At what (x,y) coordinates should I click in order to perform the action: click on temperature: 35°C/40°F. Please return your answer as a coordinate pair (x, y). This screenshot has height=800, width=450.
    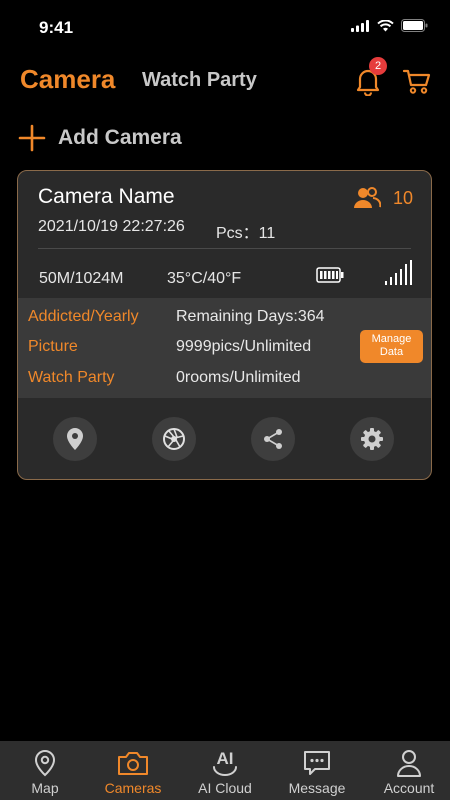
    Looking at the image, I should click on (204, 278).